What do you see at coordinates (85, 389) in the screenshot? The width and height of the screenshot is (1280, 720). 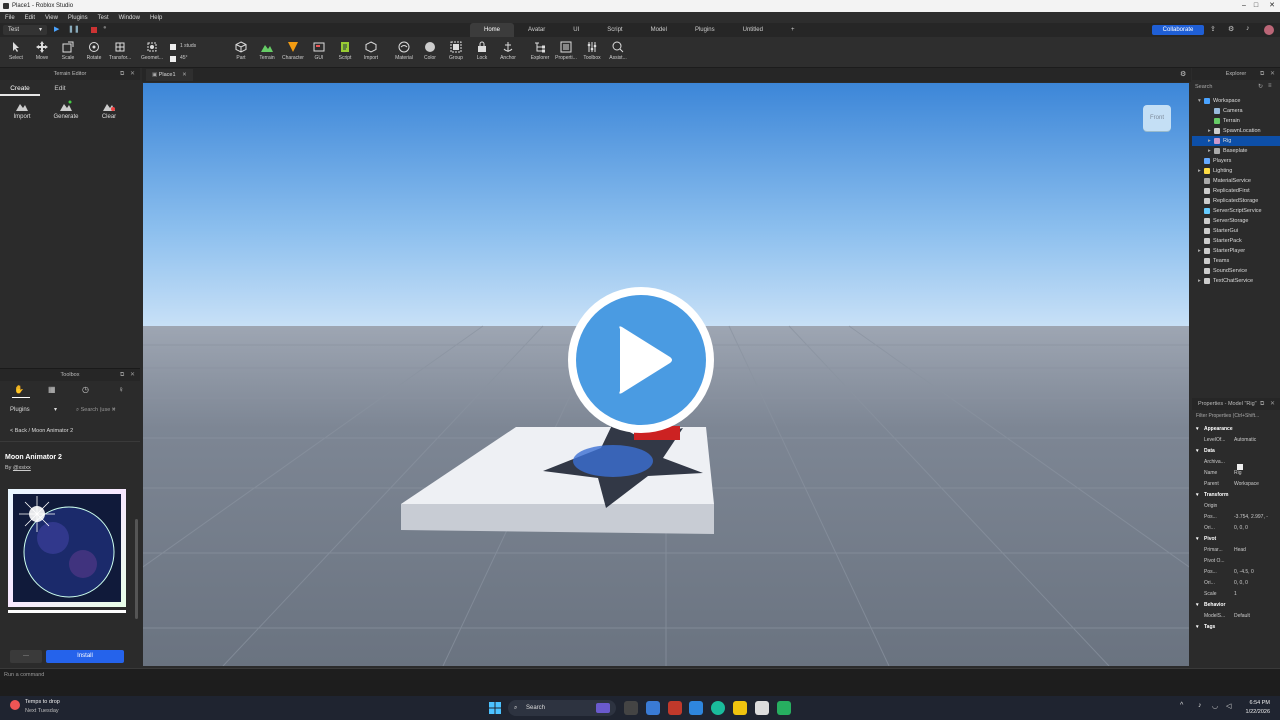 I see `clock-icon: ◷` at bounding box center [85, 389].